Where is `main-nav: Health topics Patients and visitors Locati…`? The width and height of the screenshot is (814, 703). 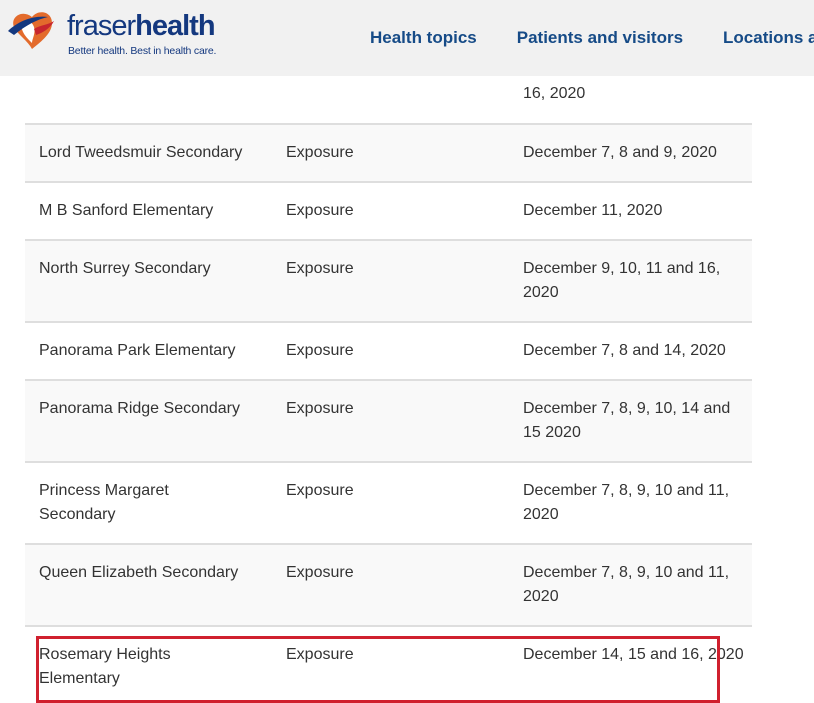
main-nav: Health topics Patients and visitors Locati… is located at coordinates (592, 38).